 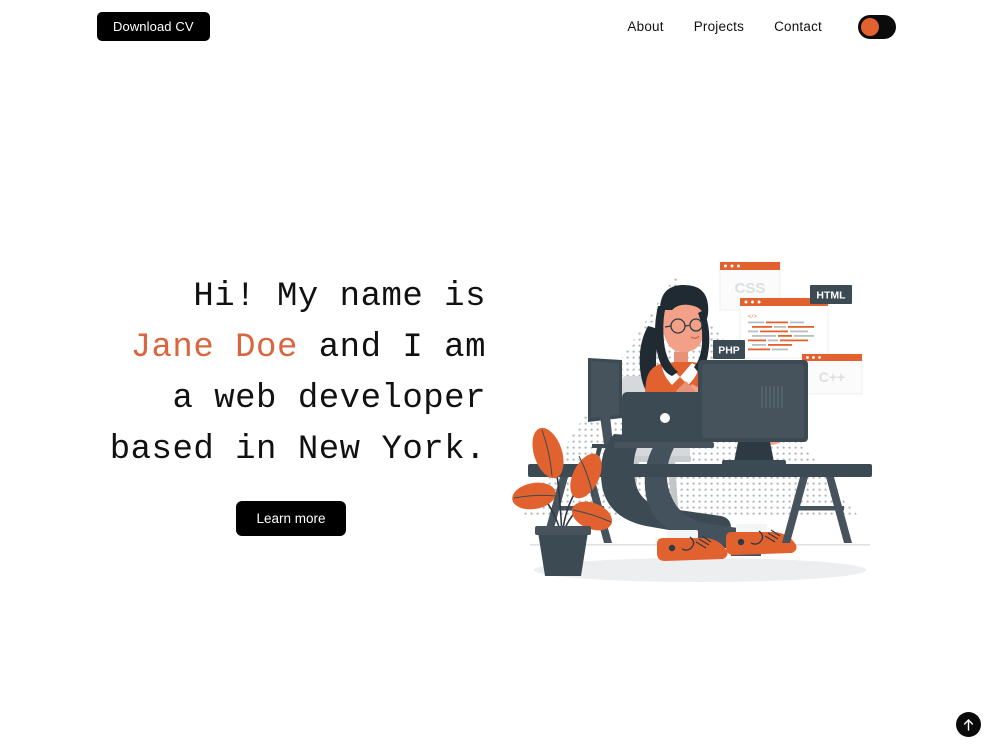 I want to click on svg-text: HTML, so click(x=831, y=296).